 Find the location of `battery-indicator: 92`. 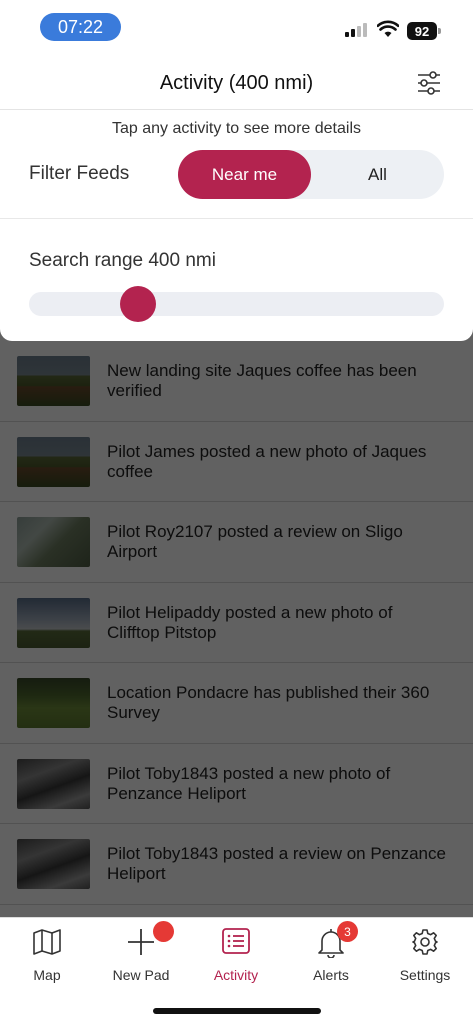

battery-indicator: 92 is located at coordinates (422, 31).